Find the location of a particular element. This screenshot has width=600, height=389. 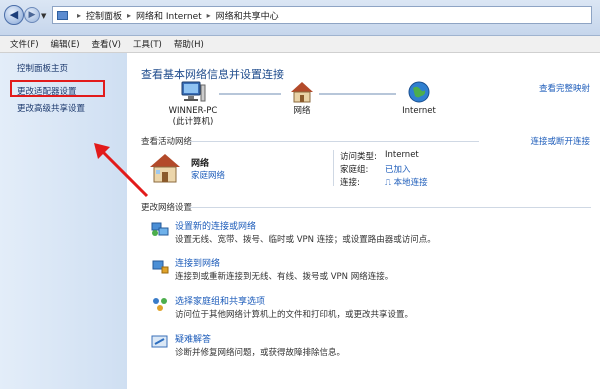

active-network-name: 网络 is located at coordinates (200, 164).